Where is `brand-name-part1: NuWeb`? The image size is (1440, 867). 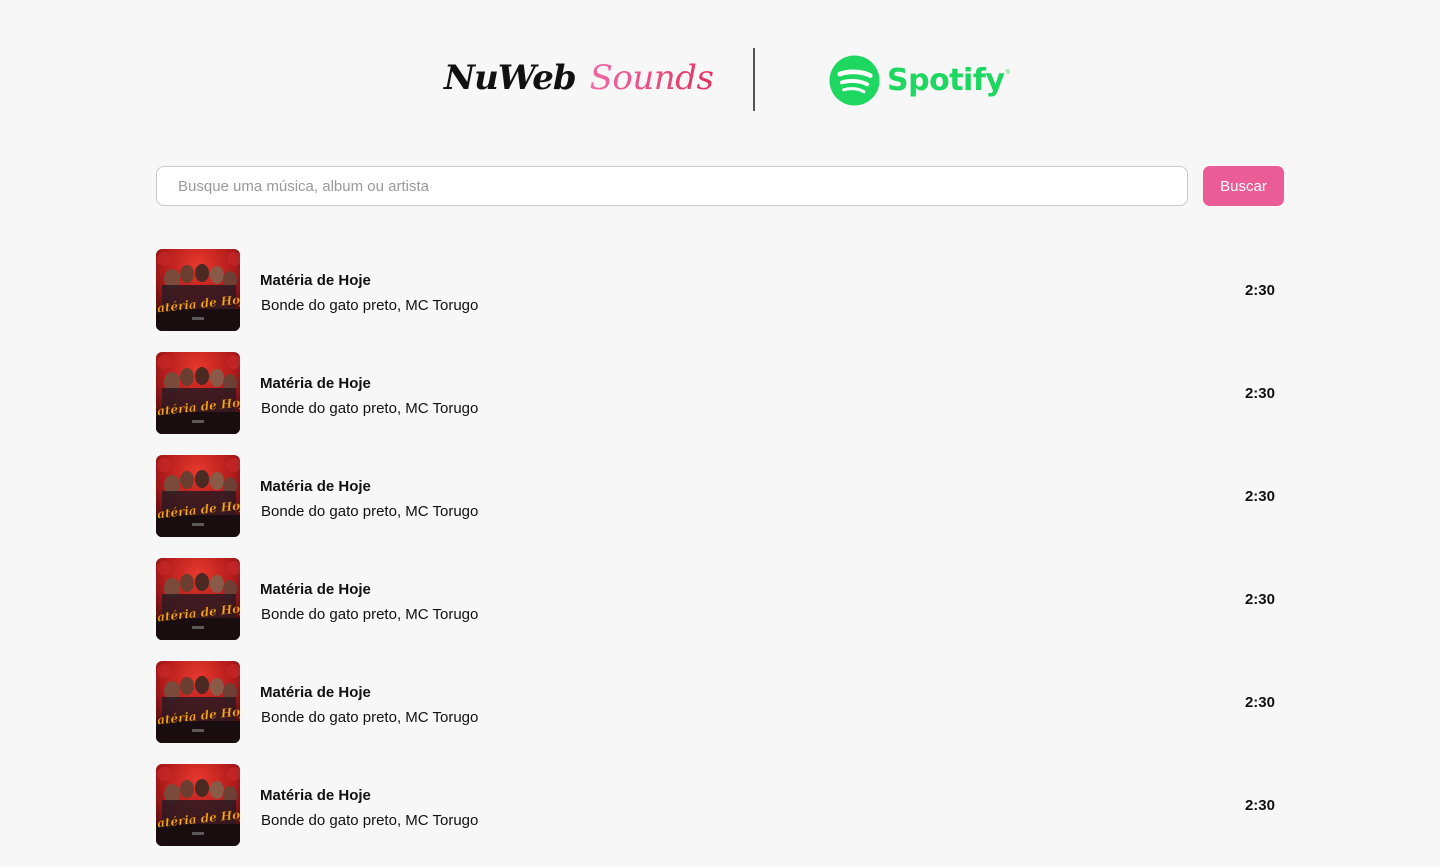 brand-name-part1: NuWeb is located at coordinates (510, 78).